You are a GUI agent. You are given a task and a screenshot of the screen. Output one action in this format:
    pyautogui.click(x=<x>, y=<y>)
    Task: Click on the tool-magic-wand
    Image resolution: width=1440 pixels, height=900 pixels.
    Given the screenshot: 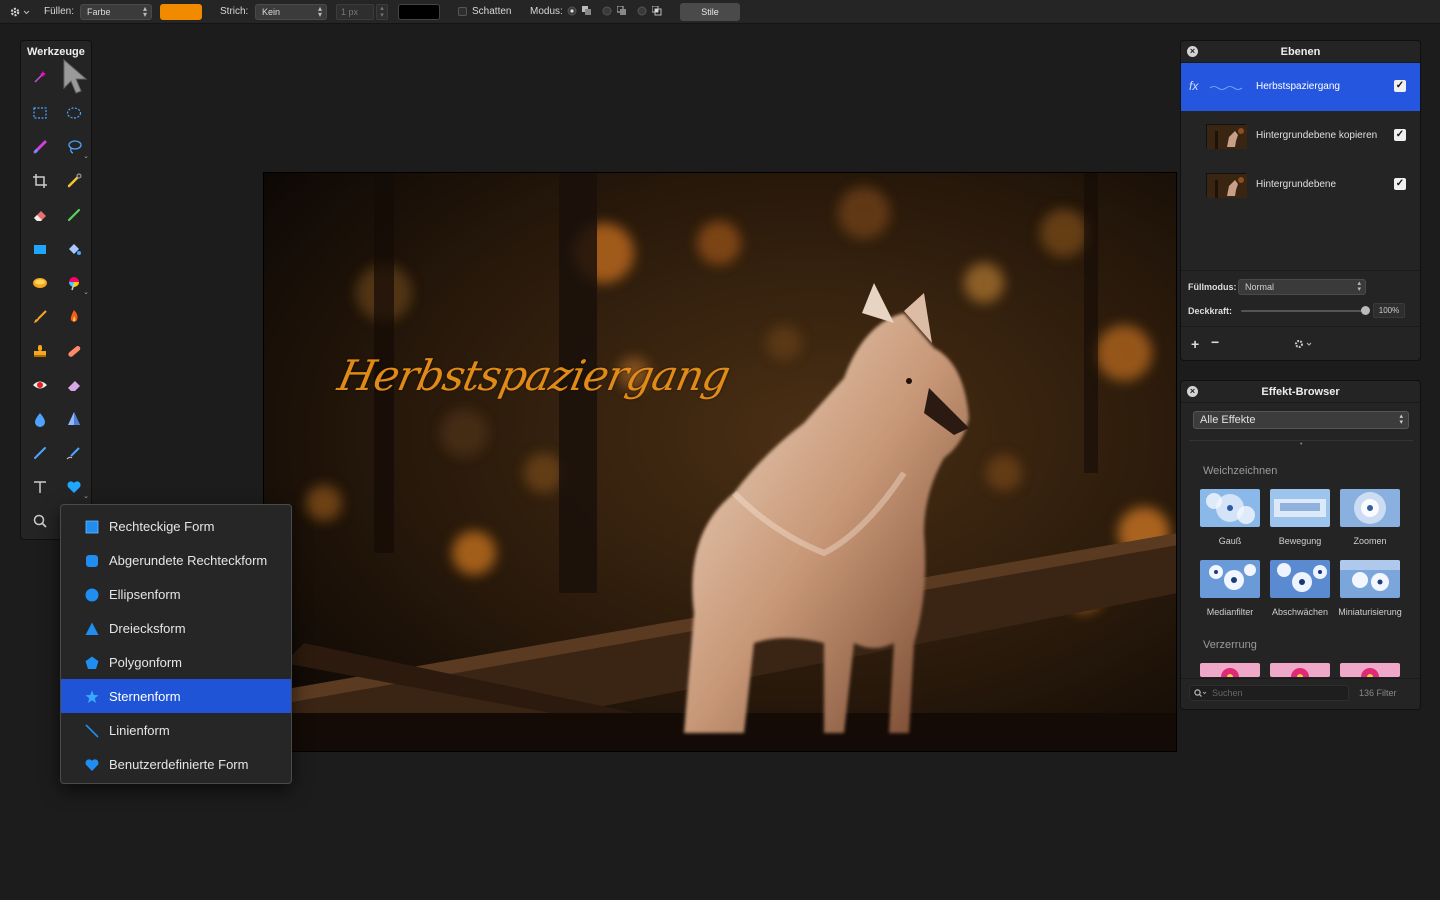 What is the action you would take?
    pyautogui.click(x=40, y=77)
    